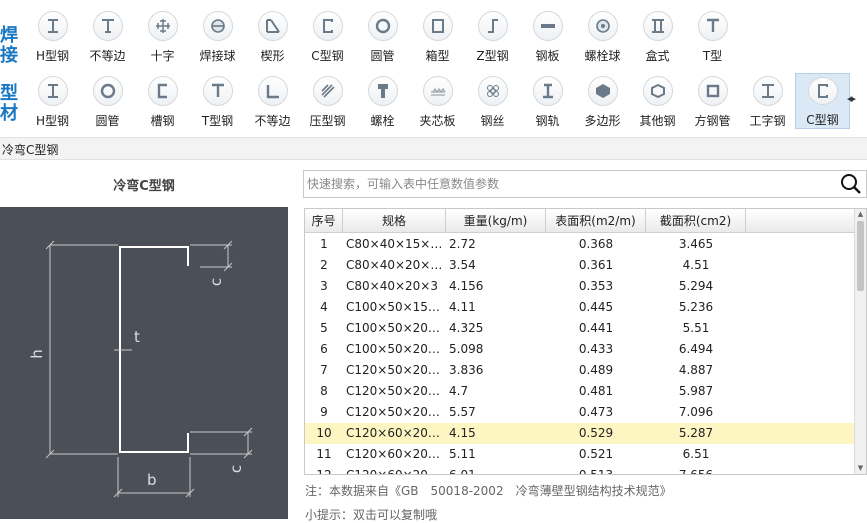 Image resolution: width=867 pixels, height=523 pixels. I want to click on tool-profiled-steel: 压型钢, so click(327, 101).